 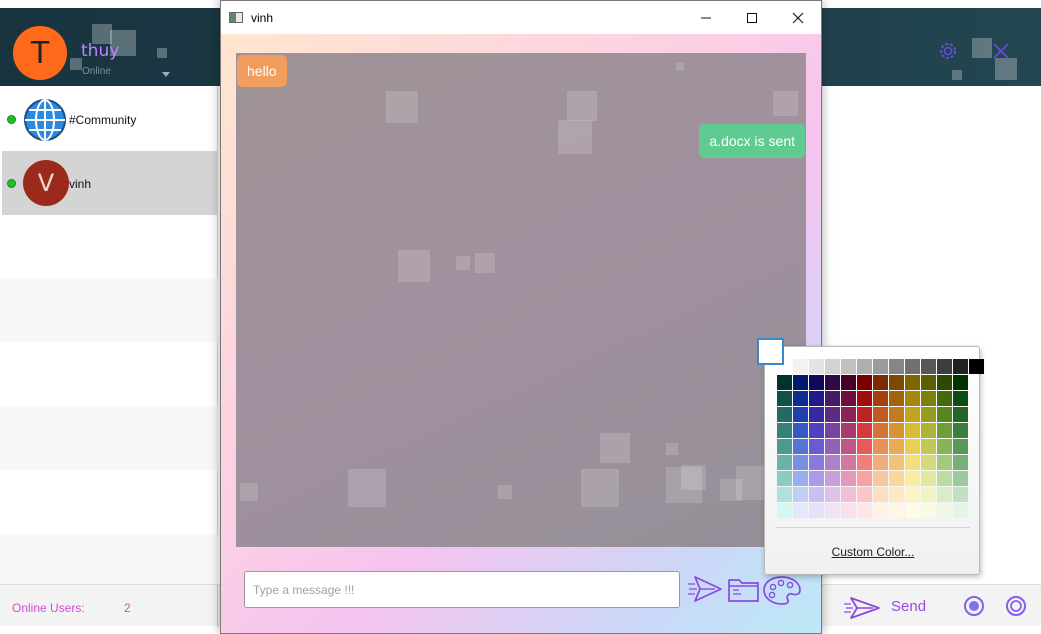 I want to click on settings-icon, so click(x=948, y=51).